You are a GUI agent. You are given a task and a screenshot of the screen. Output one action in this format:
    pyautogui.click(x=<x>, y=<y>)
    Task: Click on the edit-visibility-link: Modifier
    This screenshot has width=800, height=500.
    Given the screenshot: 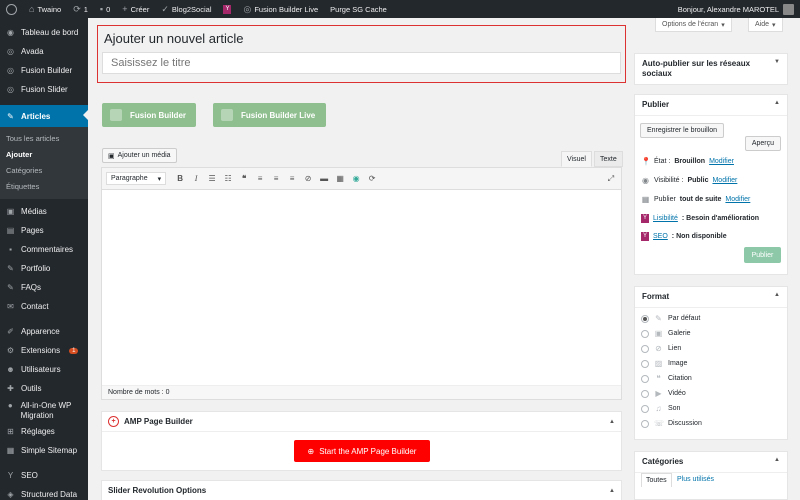 What is the action you would take?
    pyautogui.click(x=724, y=180)
    